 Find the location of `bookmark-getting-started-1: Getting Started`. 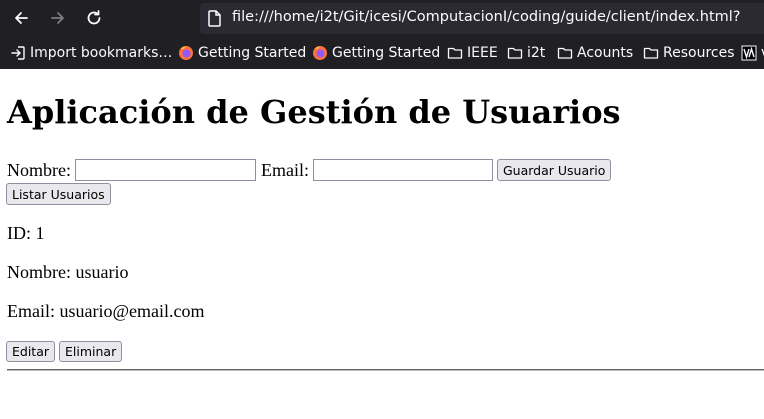

bookmark-getting-started-1: Getting Started is located at coordinates (242, 53).